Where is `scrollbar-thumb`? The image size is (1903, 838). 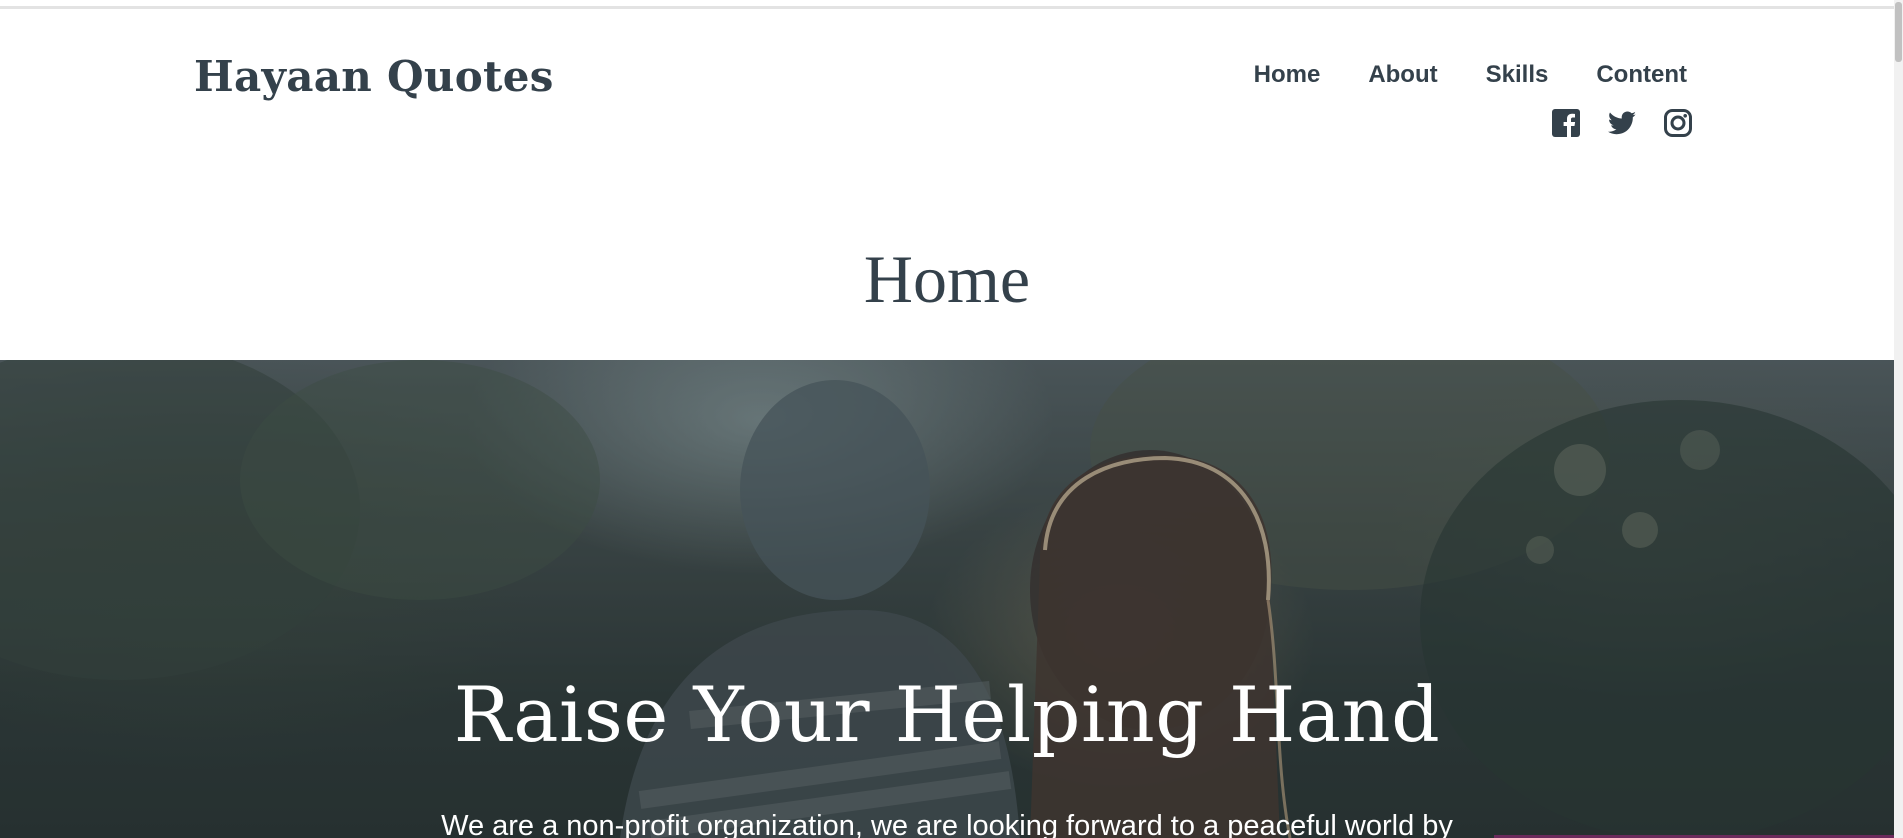
scrollbar-thumb is located at coordinates (1898, 32).